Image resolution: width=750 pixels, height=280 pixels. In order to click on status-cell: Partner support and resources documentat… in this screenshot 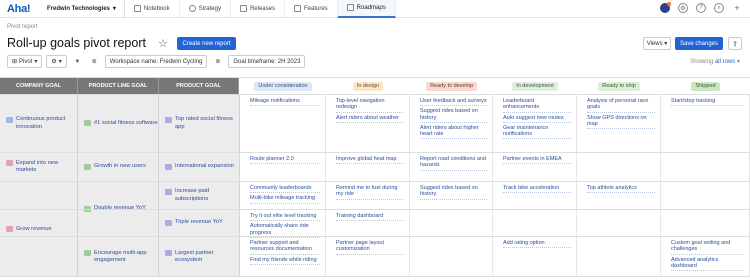, I will do `click(283, 256)`.